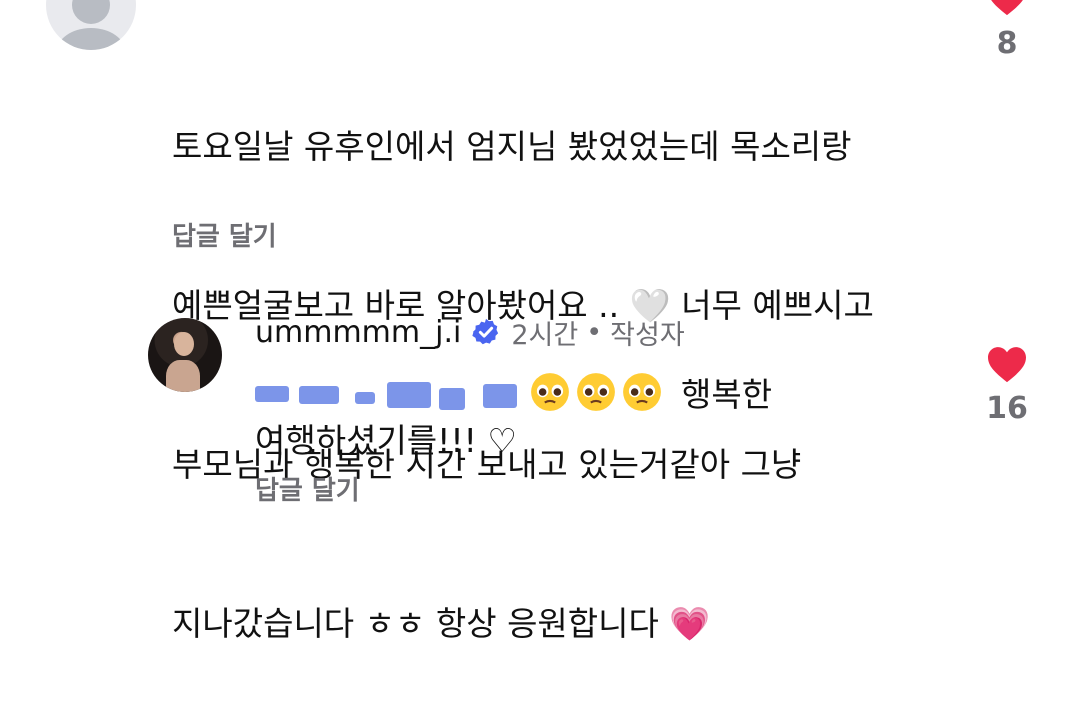 This screenshot has height=703, width=1080. I want to click on comment-line: 행복한, so click(513, 392).